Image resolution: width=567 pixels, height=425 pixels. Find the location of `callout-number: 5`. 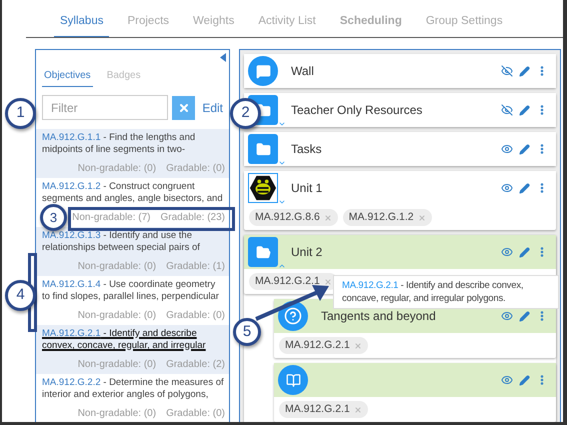

callout-number: 5 is located at coordinates (247, 332).